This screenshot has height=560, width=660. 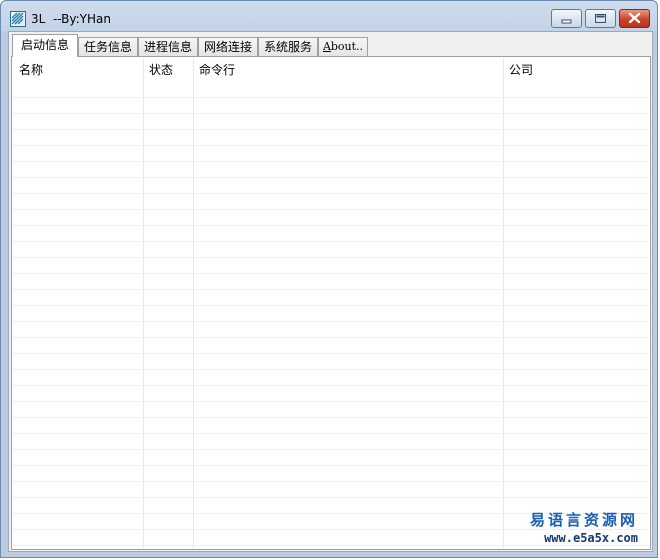 I want to click on minimize-icon, so click(x=566, y=21).